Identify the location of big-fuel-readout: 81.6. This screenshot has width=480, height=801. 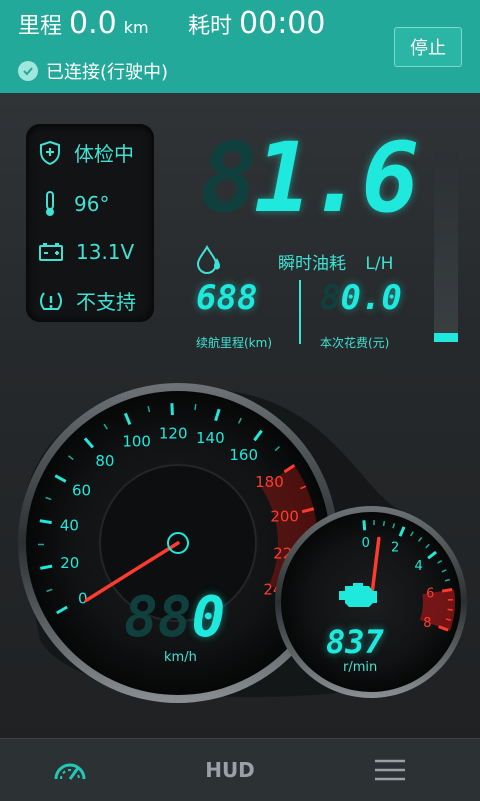
(307, 178).